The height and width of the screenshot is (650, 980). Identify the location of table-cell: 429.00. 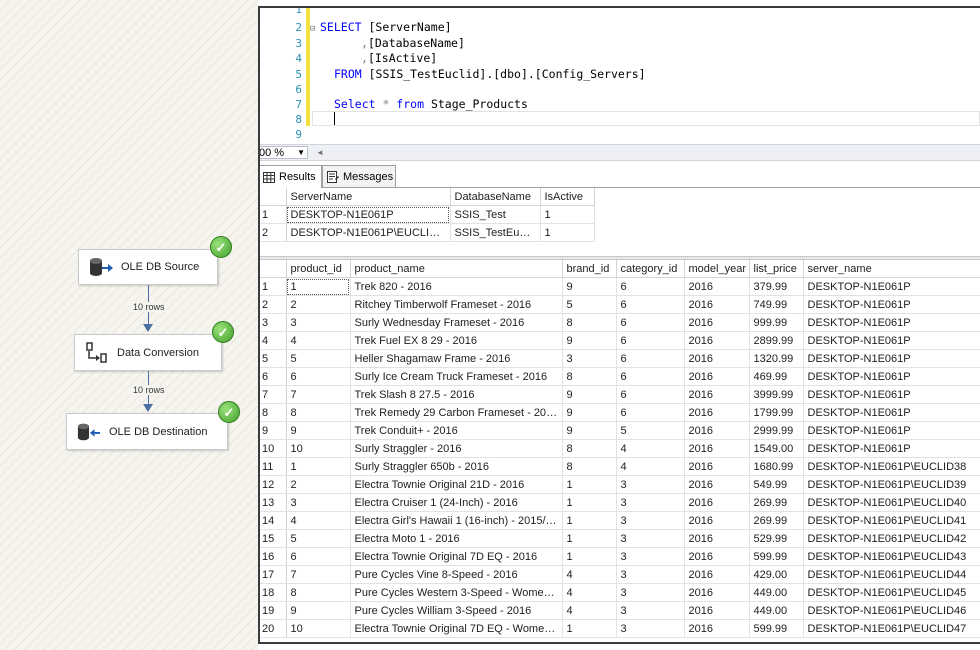
(776, 574).